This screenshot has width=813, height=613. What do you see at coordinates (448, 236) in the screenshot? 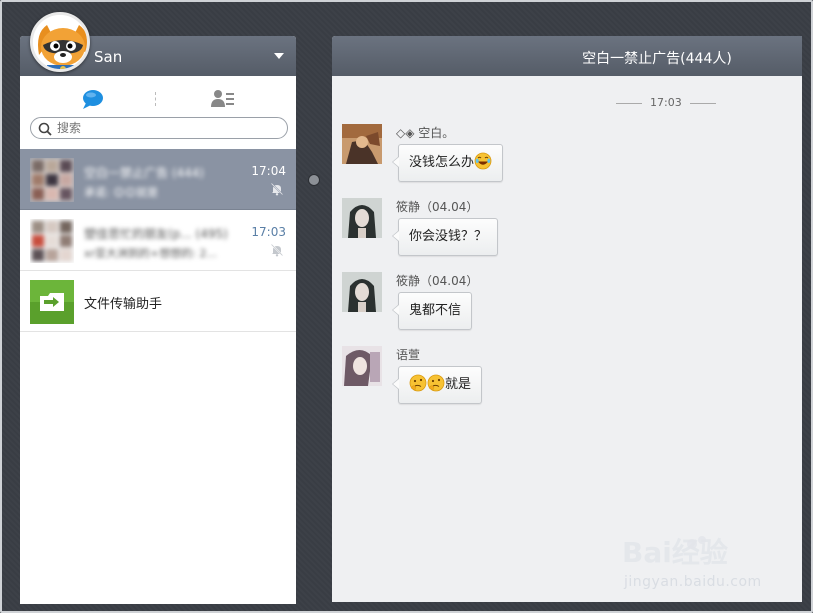
I see `message-text: 你会没钱？？` at bounding box center [448, 236].